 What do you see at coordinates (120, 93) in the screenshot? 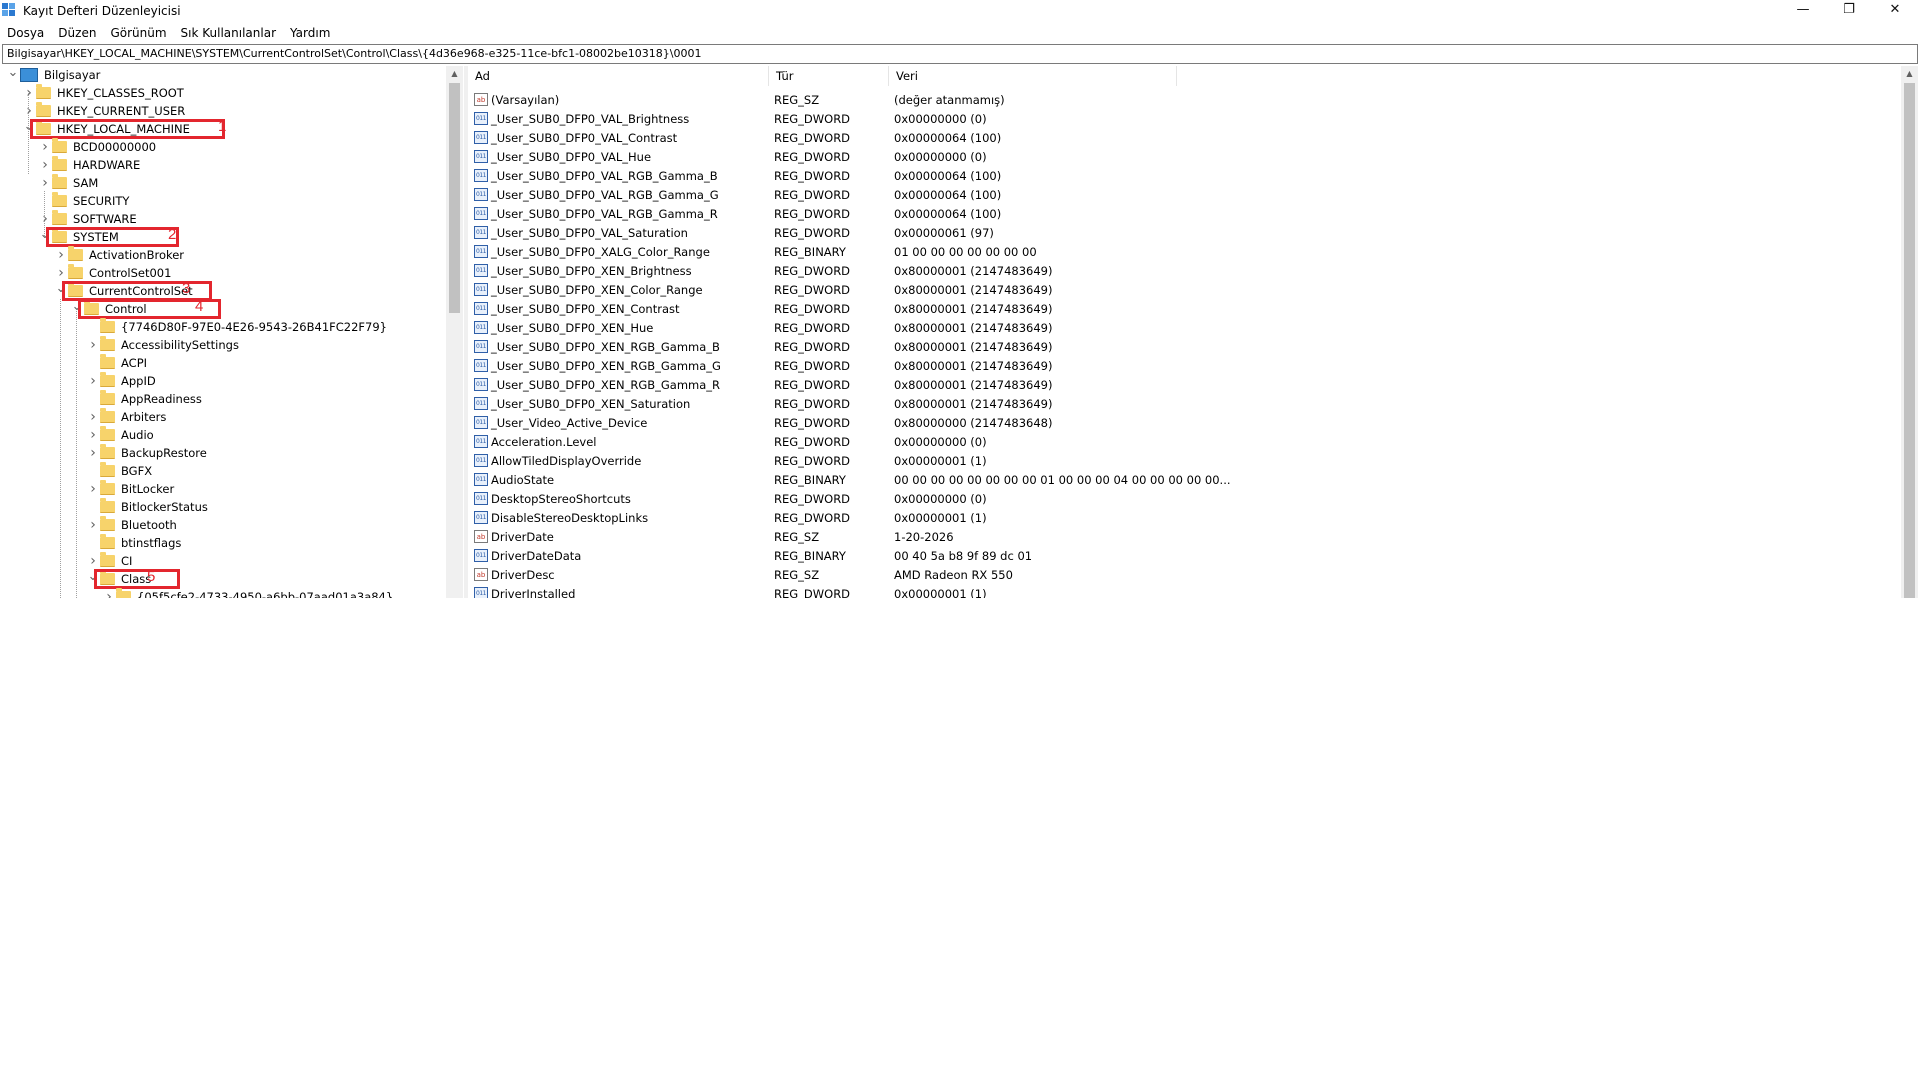
I see `tree-node-label: HKEY_CLASSES_ROOT` at bounding box center [120, 93].